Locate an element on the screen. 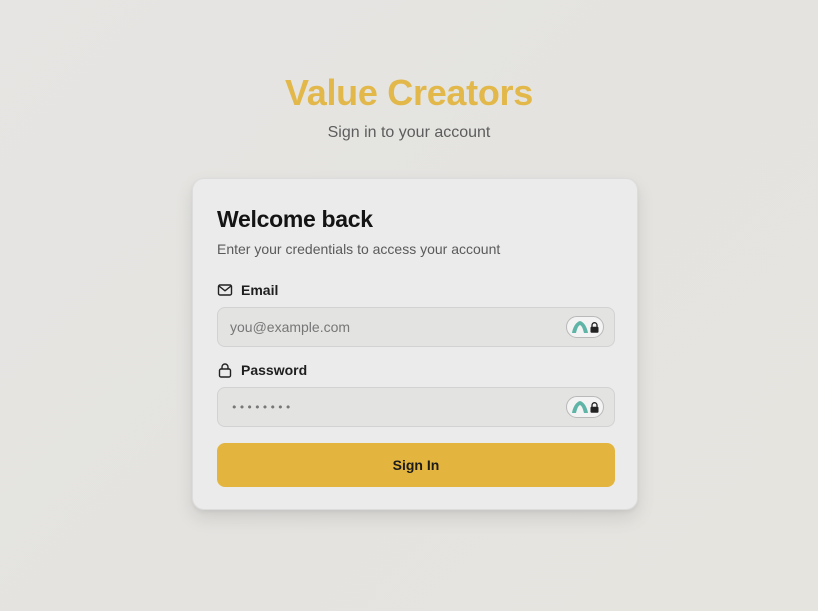 Image resolution: width=818 pixels, height=611 pixels. email-field-wrapper is located at coordinates (416, 327).